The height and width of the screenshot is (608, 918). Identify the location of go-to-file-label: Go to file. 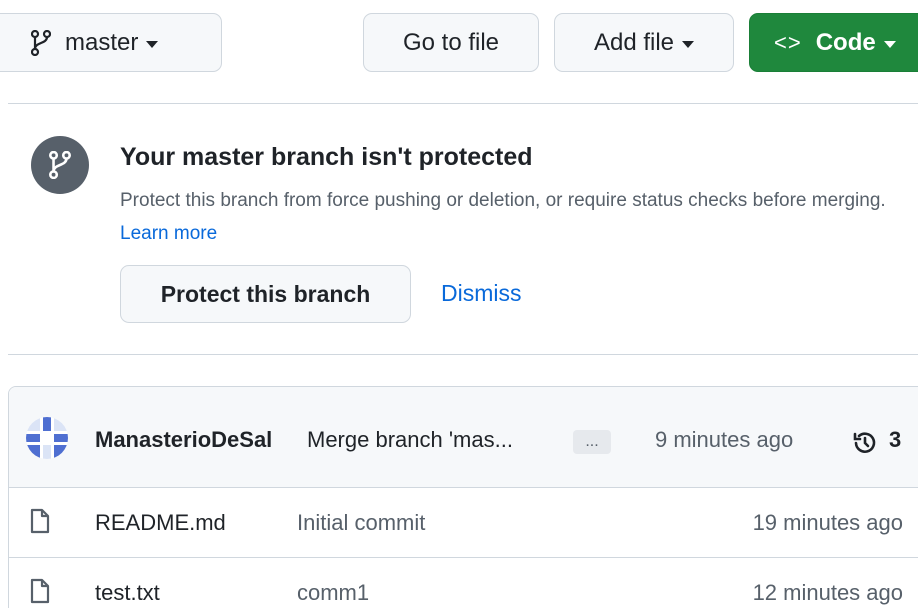
(451, 42).